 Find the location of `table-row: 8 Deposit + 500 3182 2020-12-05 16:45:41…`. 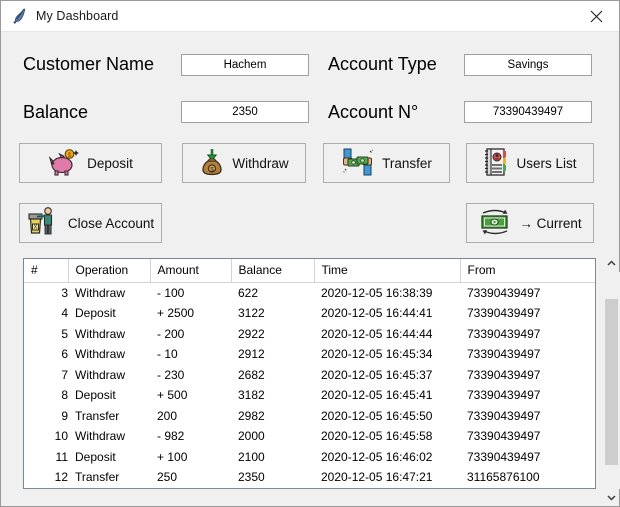

table-row: 8 Deposit + 500 3182 2020-12-05 16:45:41… is located at coordinates (309, 395).